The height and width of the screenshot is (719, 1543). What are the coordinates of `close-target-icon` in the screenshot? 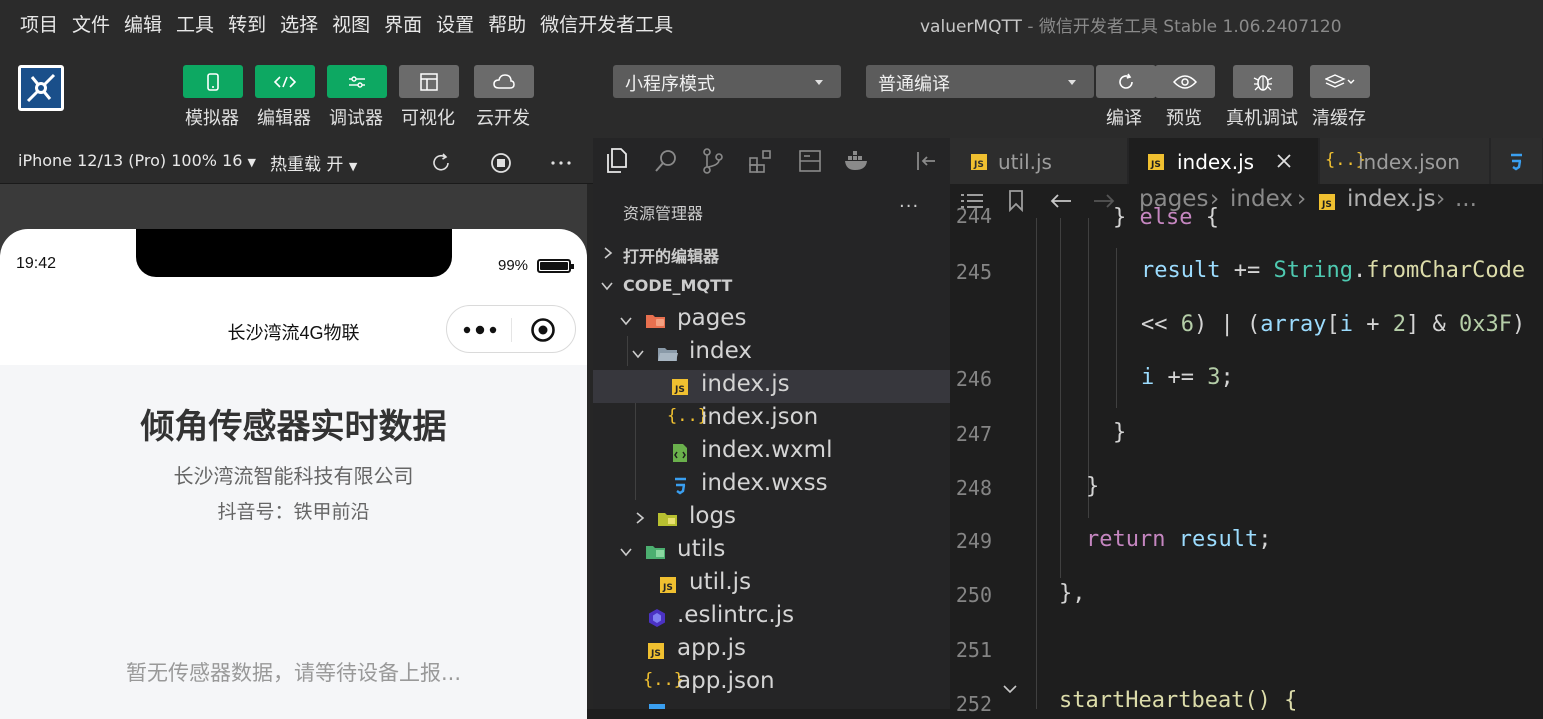 It's located at (543, 330).